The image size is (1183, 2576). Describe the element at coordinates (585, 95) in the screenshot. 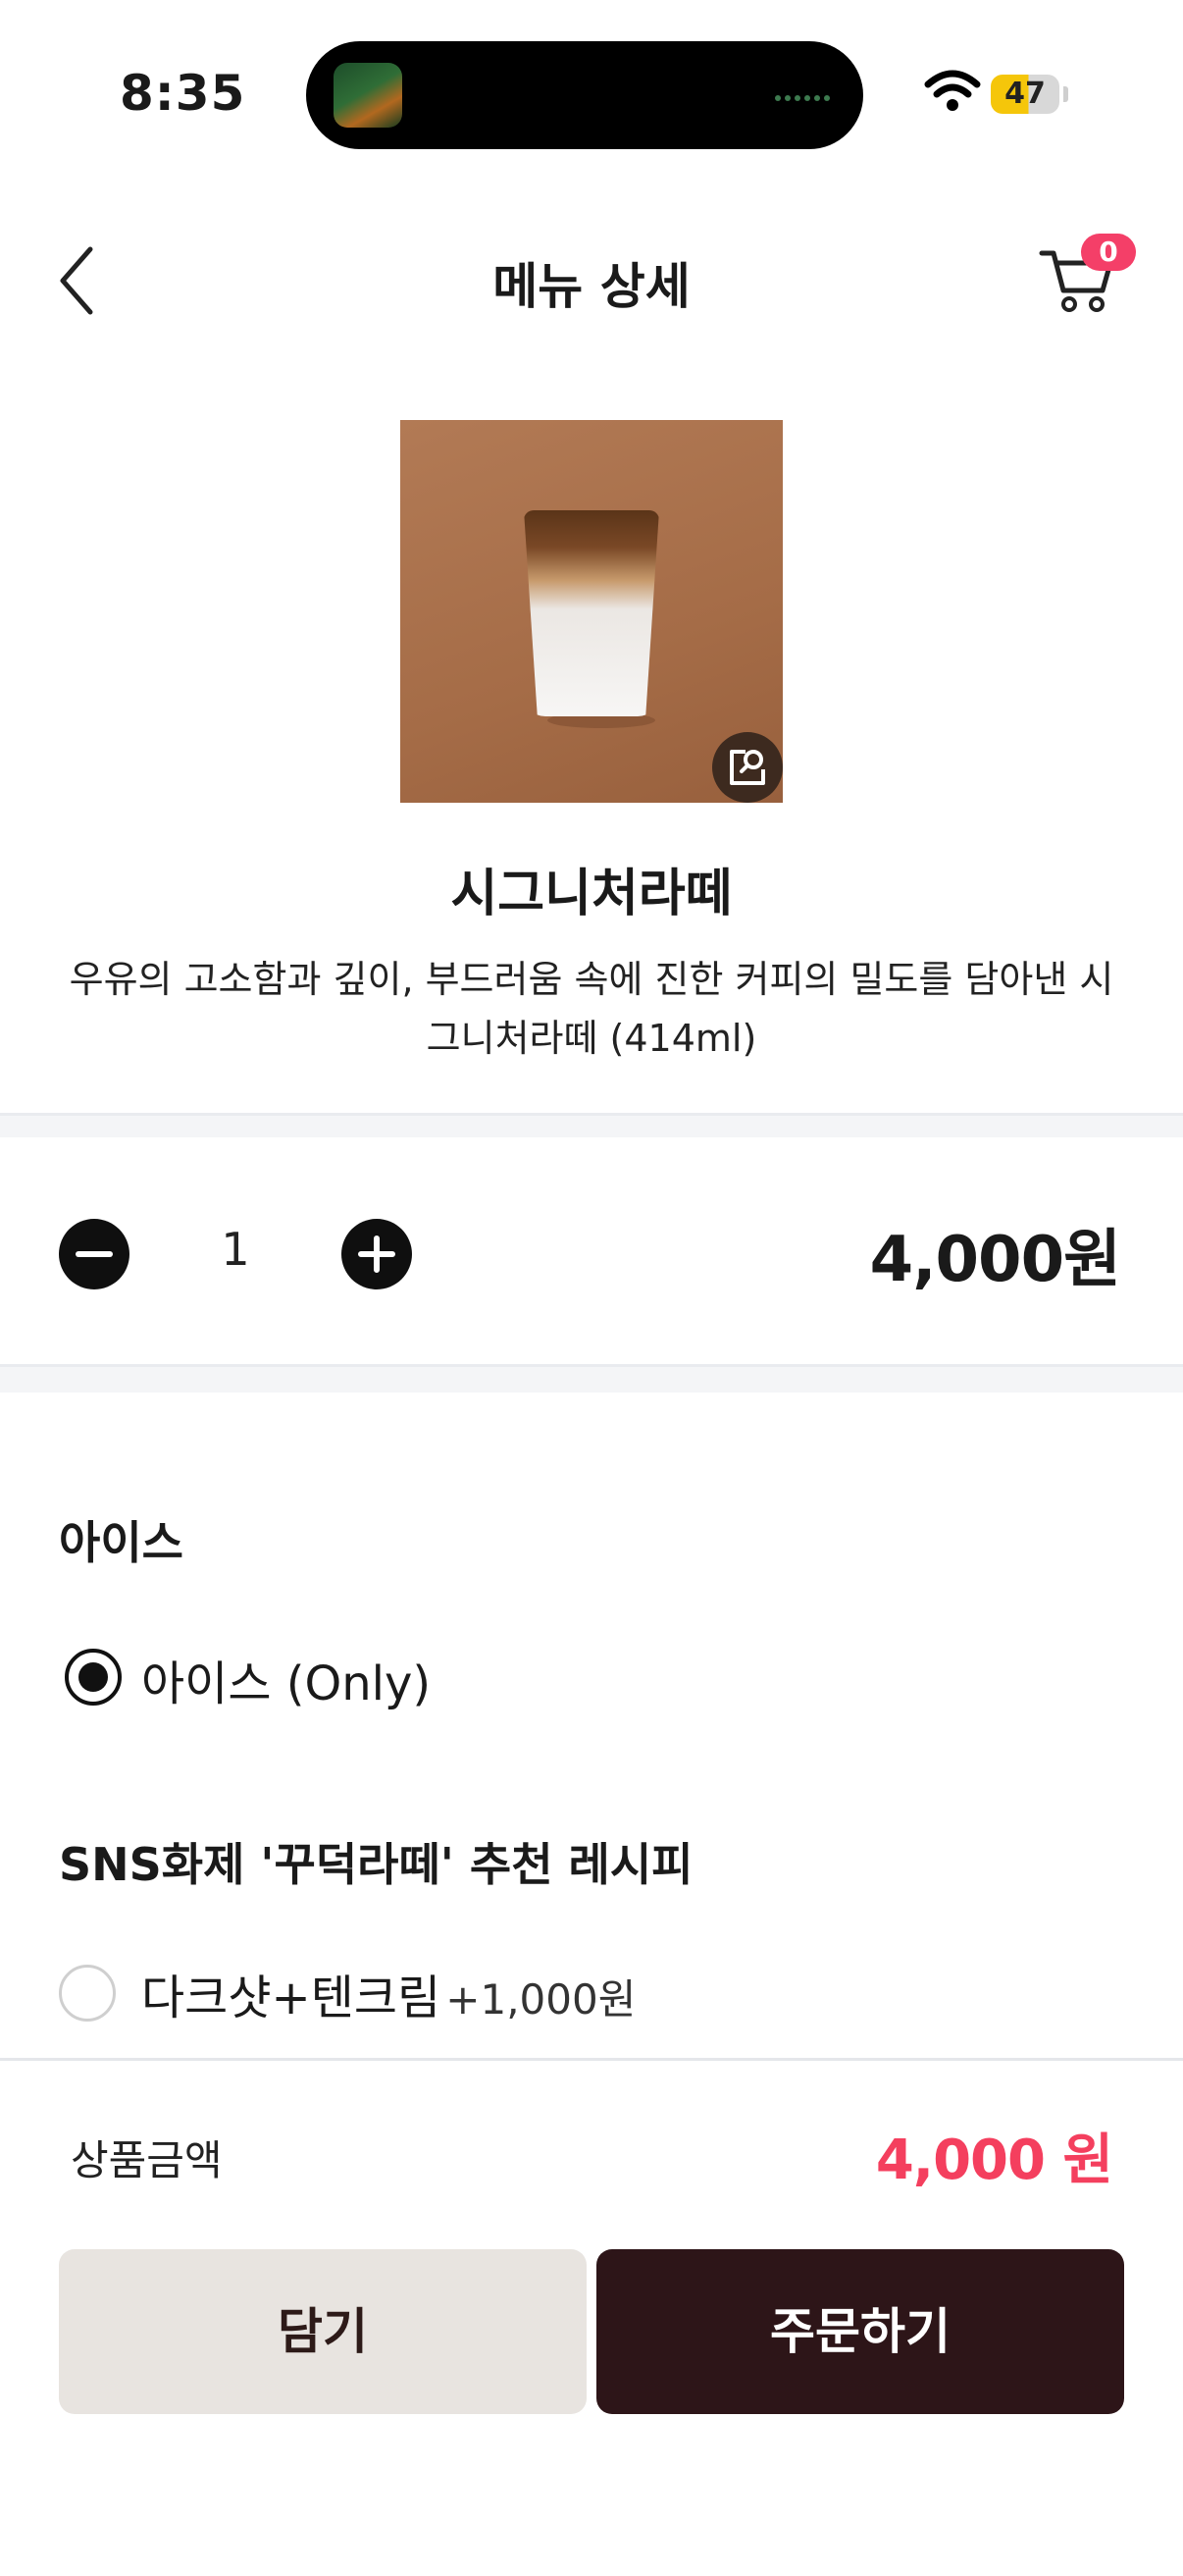

I see `dynamic-island` at that location.